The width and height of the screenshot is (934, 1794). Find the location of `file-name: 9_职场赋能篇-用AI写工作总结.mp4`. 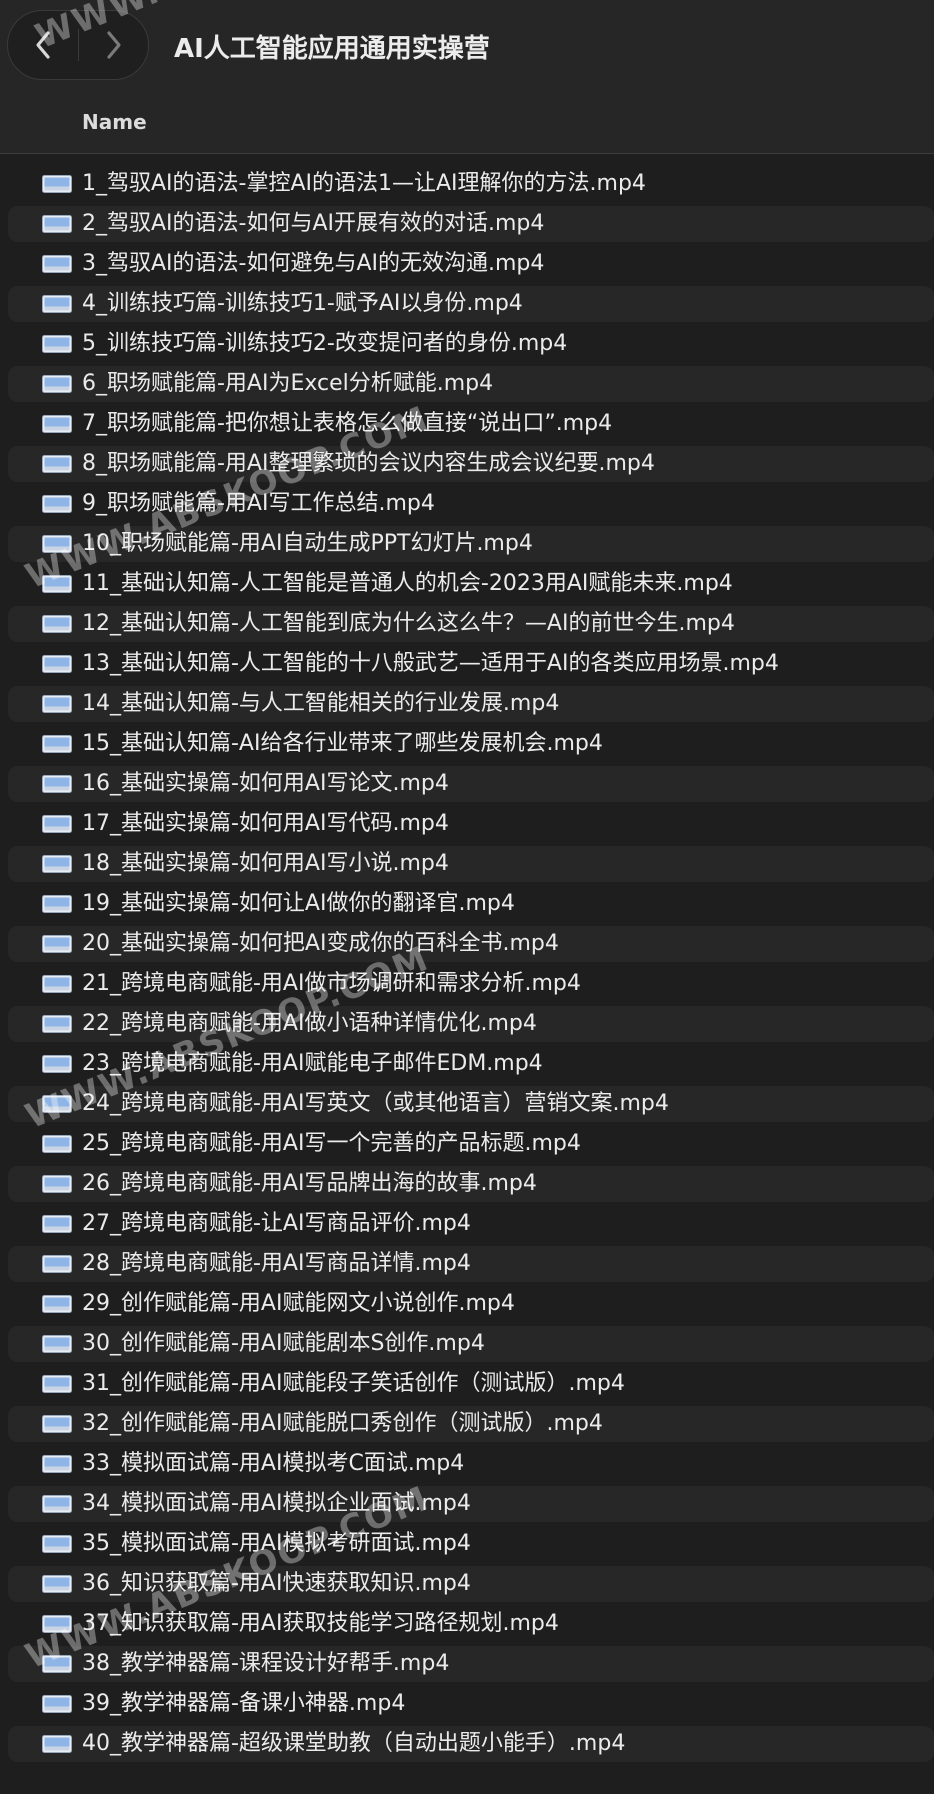

file-name: 9_职场赋能篇-用AI写工作总结.mp4 is located at coordinates (258, 503).